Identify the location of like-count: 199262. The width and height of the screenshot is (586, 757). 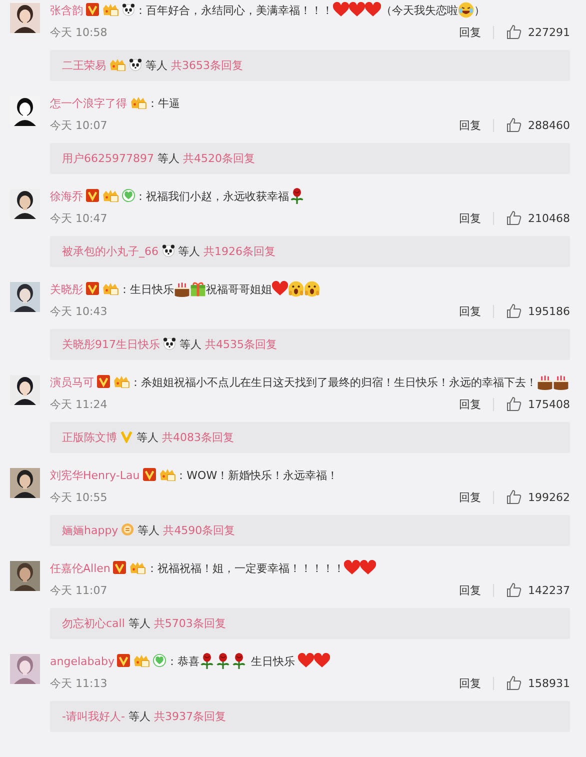
(549, 497).